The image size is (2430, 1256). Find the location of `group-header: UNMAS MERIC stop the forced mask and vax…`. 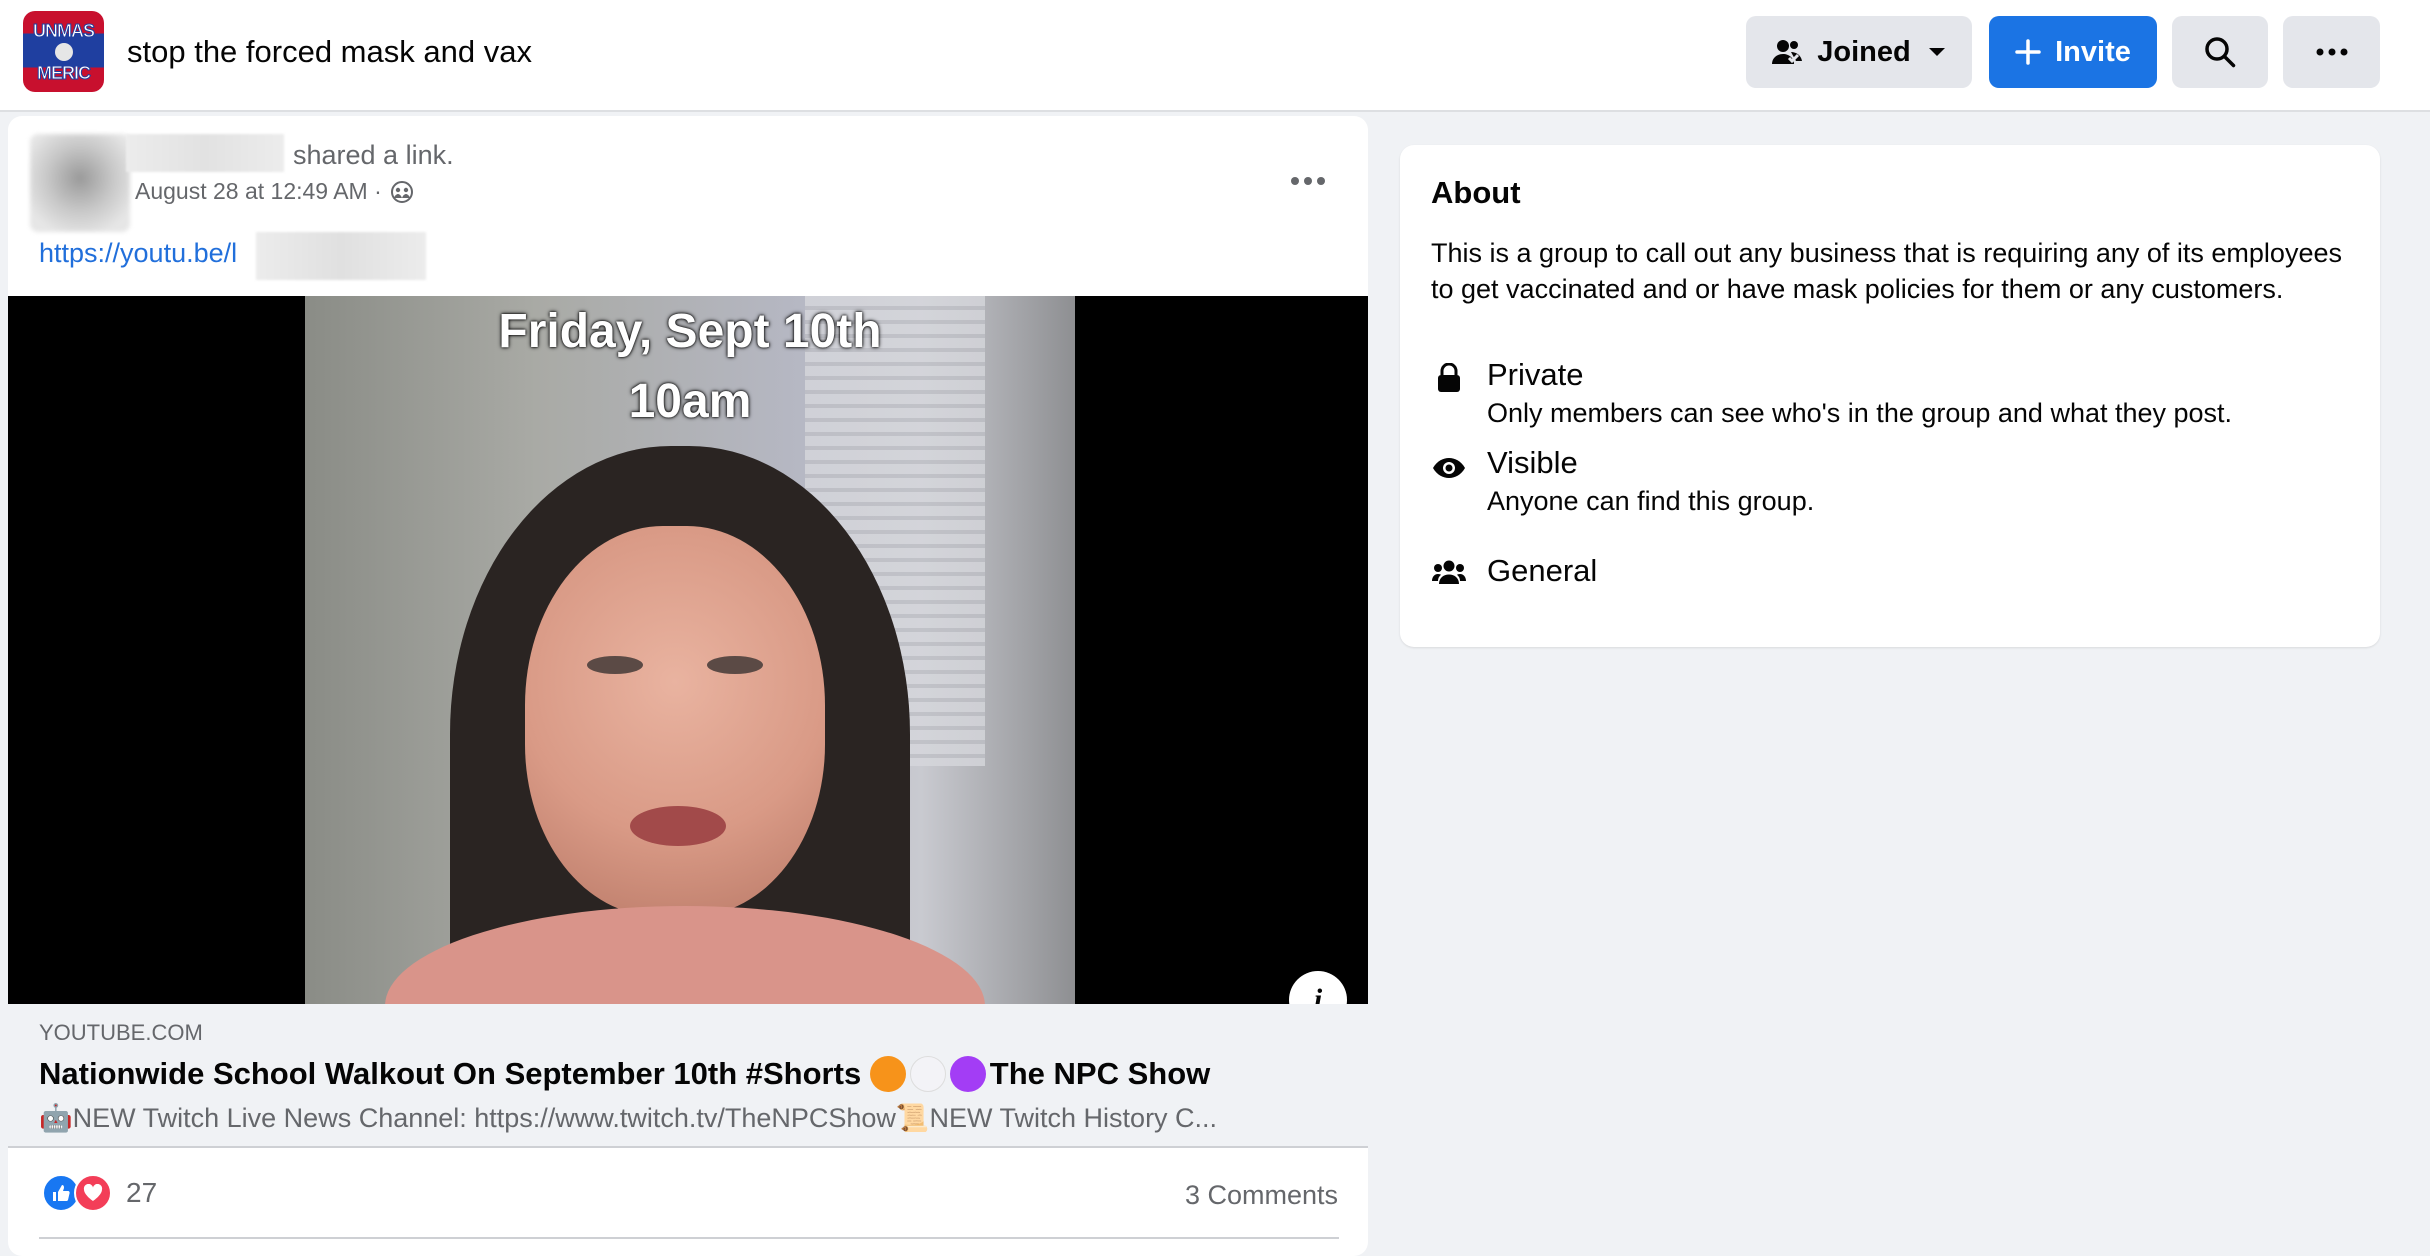

group-header: UNMAS MERIC stop the forced mask and vax… is located at coordinates (1215, 56).